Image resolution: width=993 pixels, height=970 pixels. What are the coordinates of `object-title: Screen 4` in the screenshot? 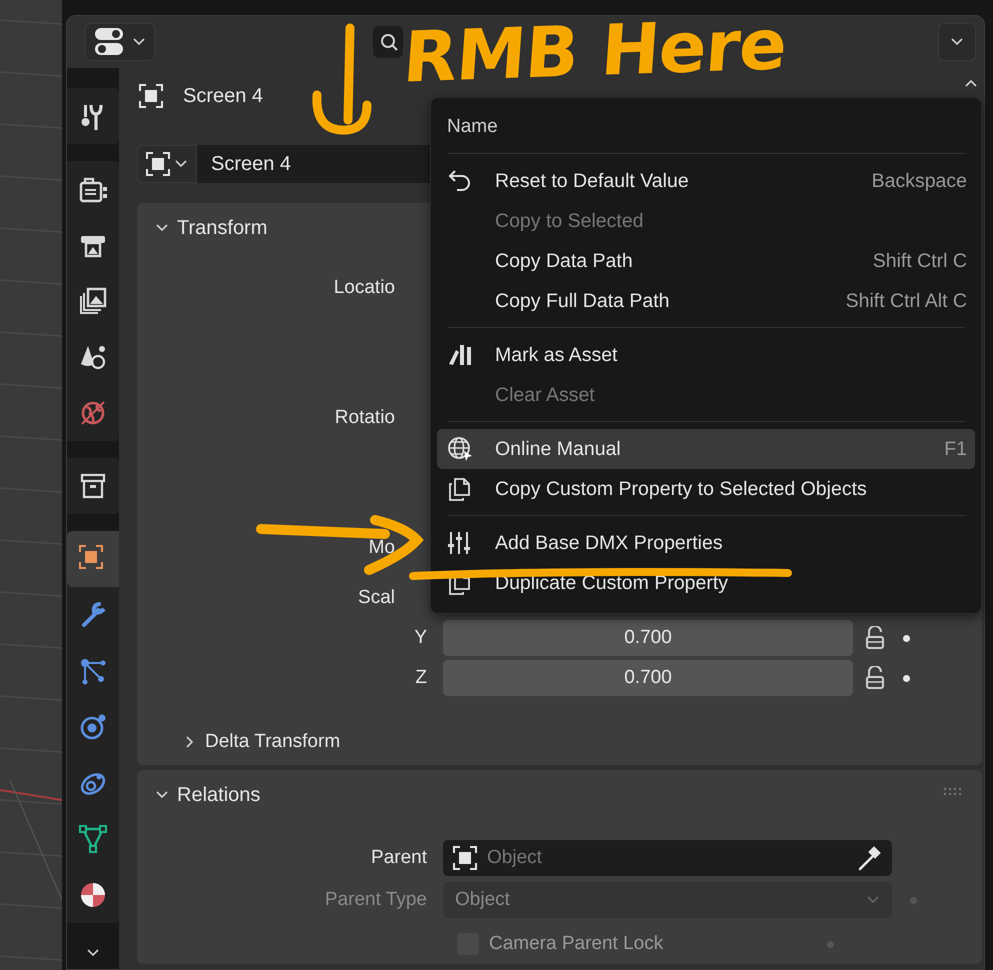 It's located at (223, 96).